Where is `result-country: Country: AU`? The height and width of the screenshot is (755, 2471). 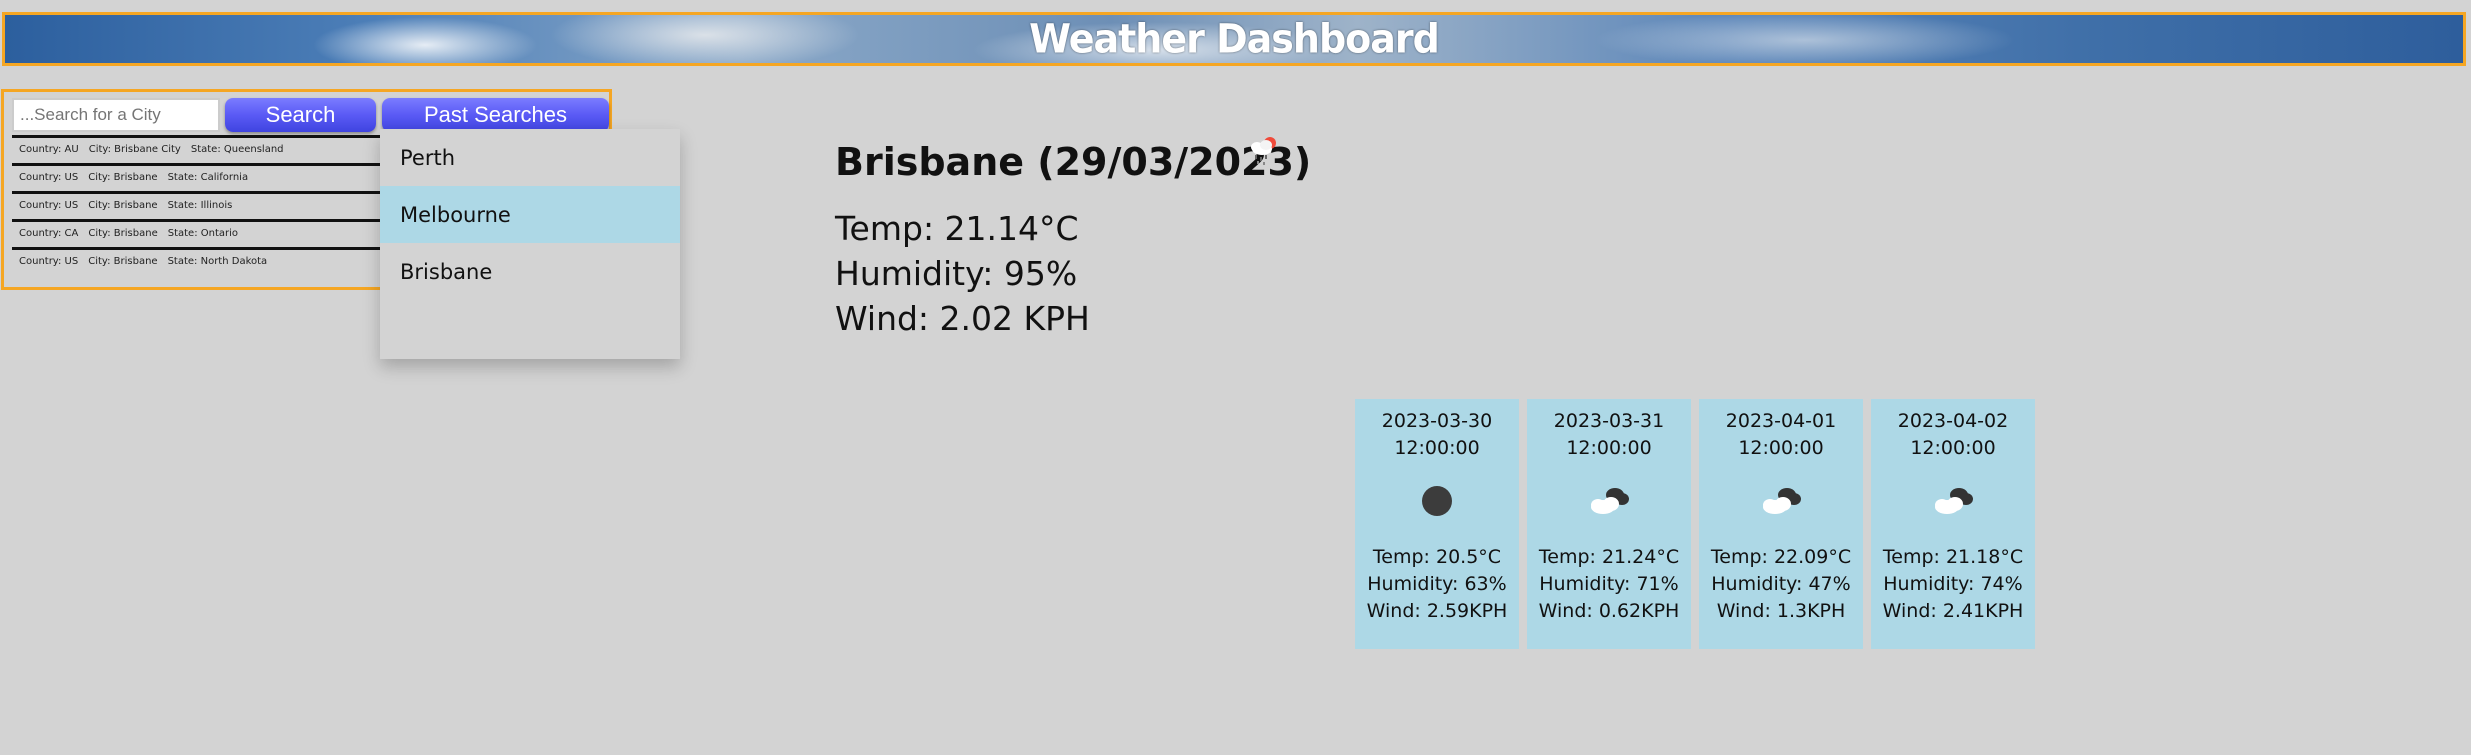 result-country: Country: AU is located at coordinates (49, 149).